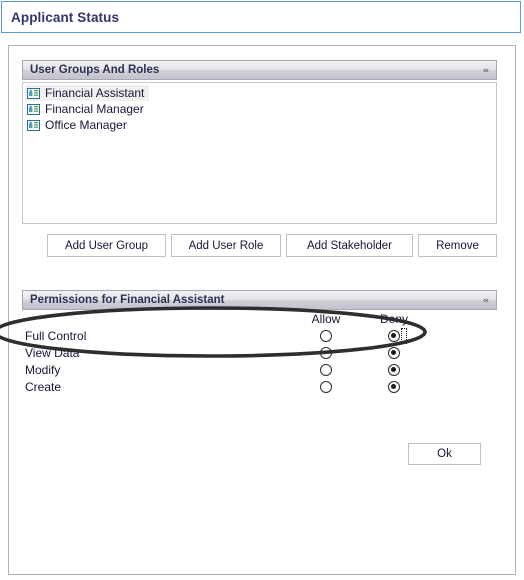 Image resolution: width=524 pixels, height=580 pixels. What do you see at coordinates (226, 245) in the screenshot?
I see `add-user-role-button: Add User Role` at bounding box center [226, 245].